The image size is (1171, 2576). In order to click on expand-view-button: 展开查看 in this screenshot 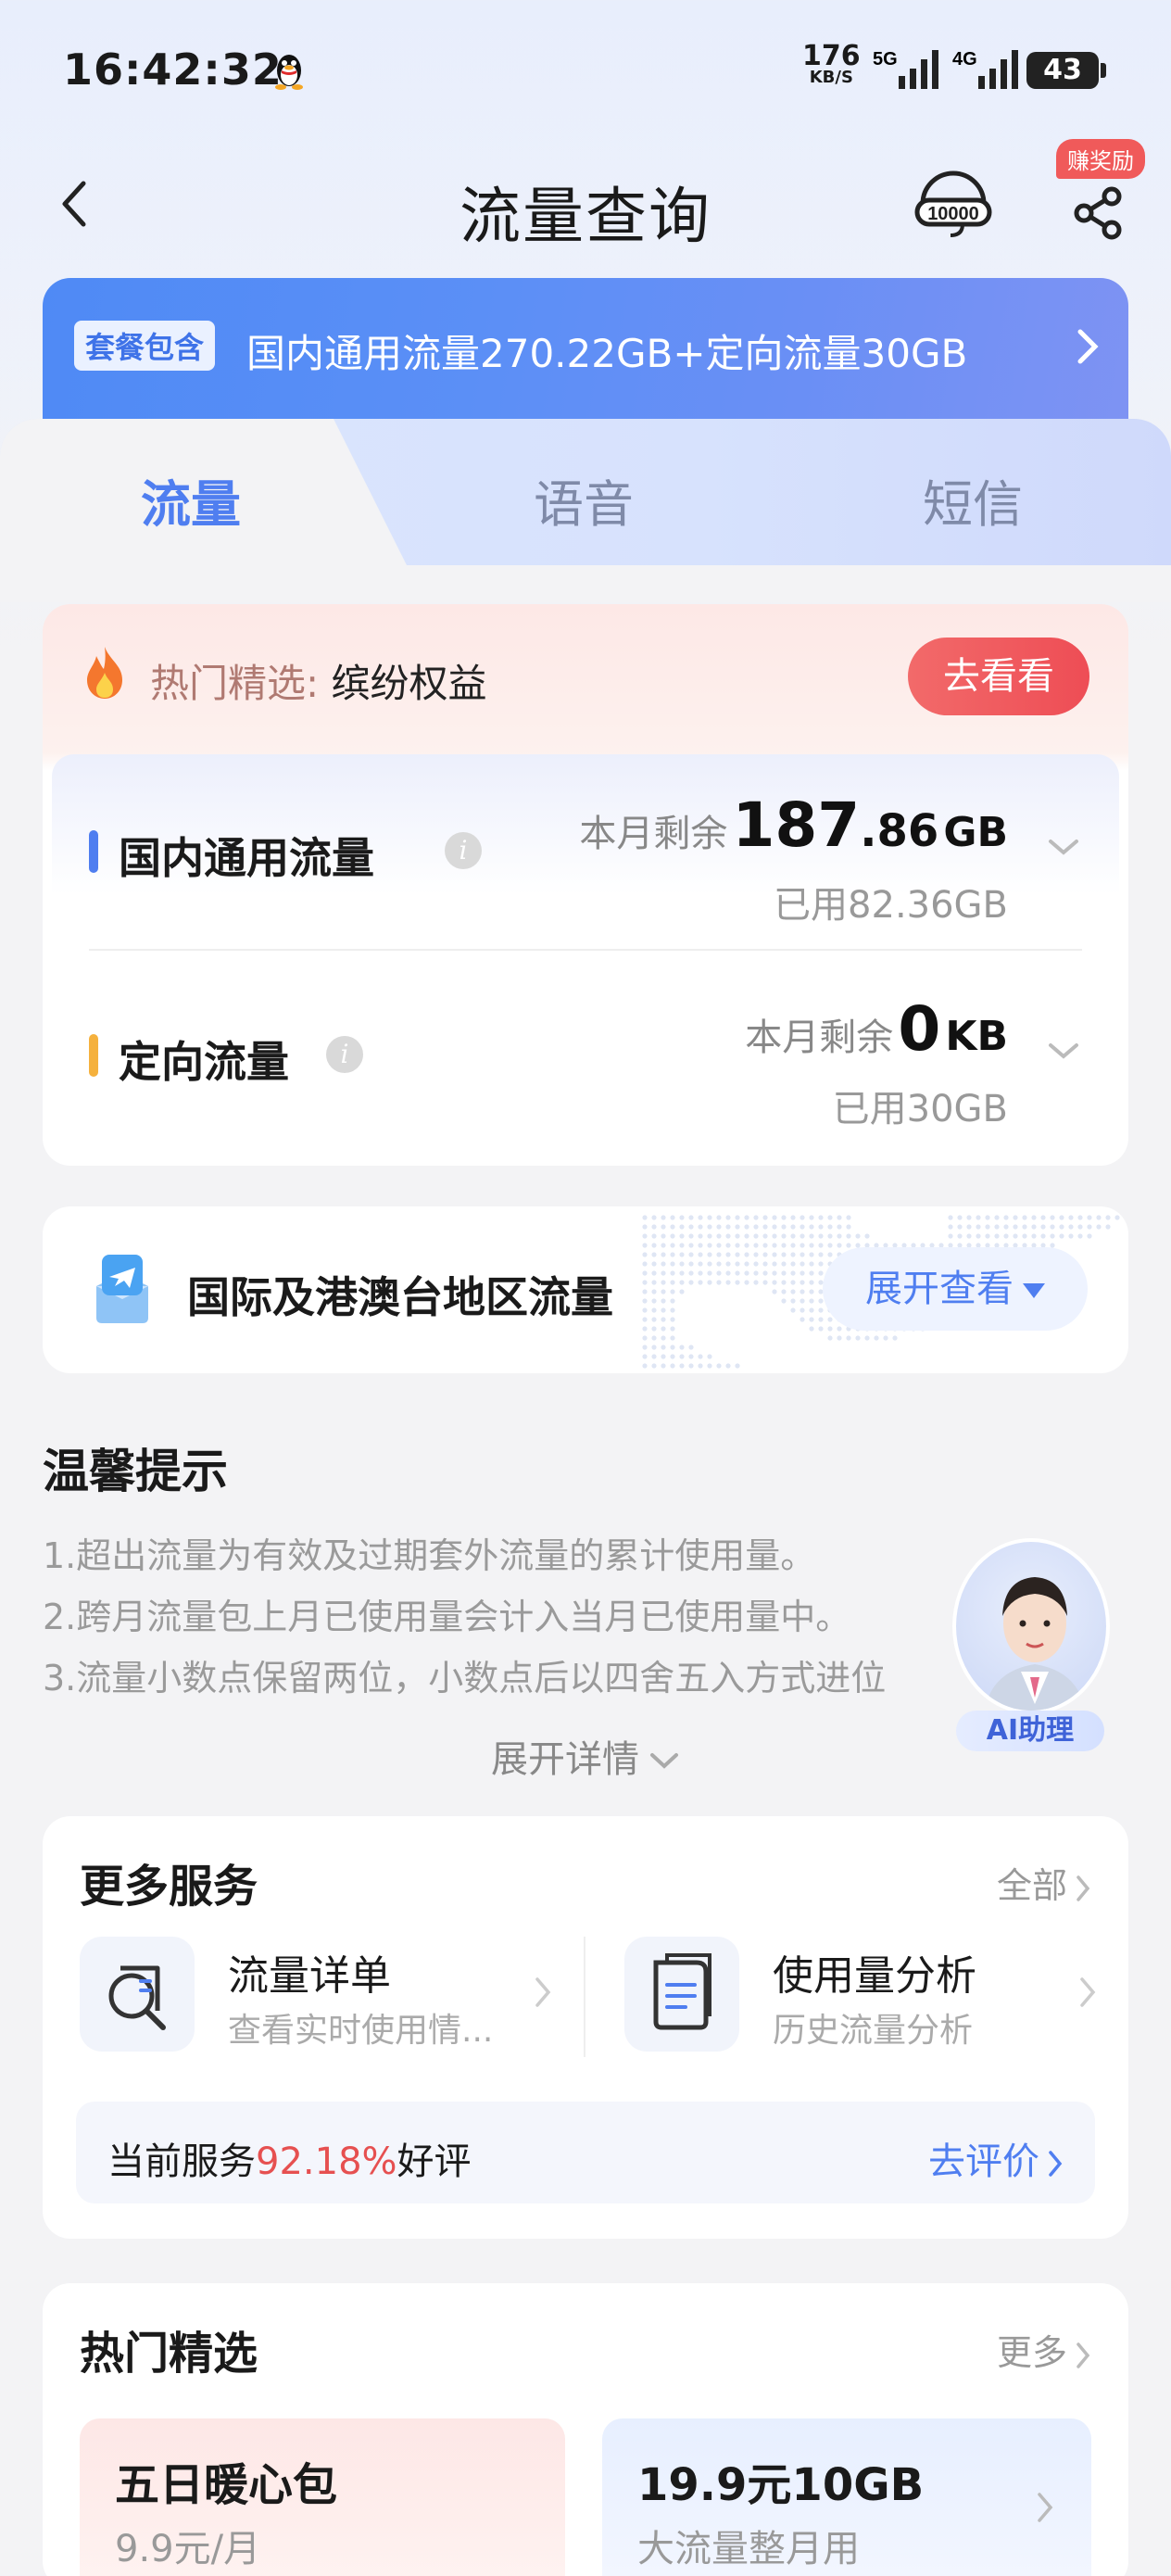, I will do `click(956, 1289)`.